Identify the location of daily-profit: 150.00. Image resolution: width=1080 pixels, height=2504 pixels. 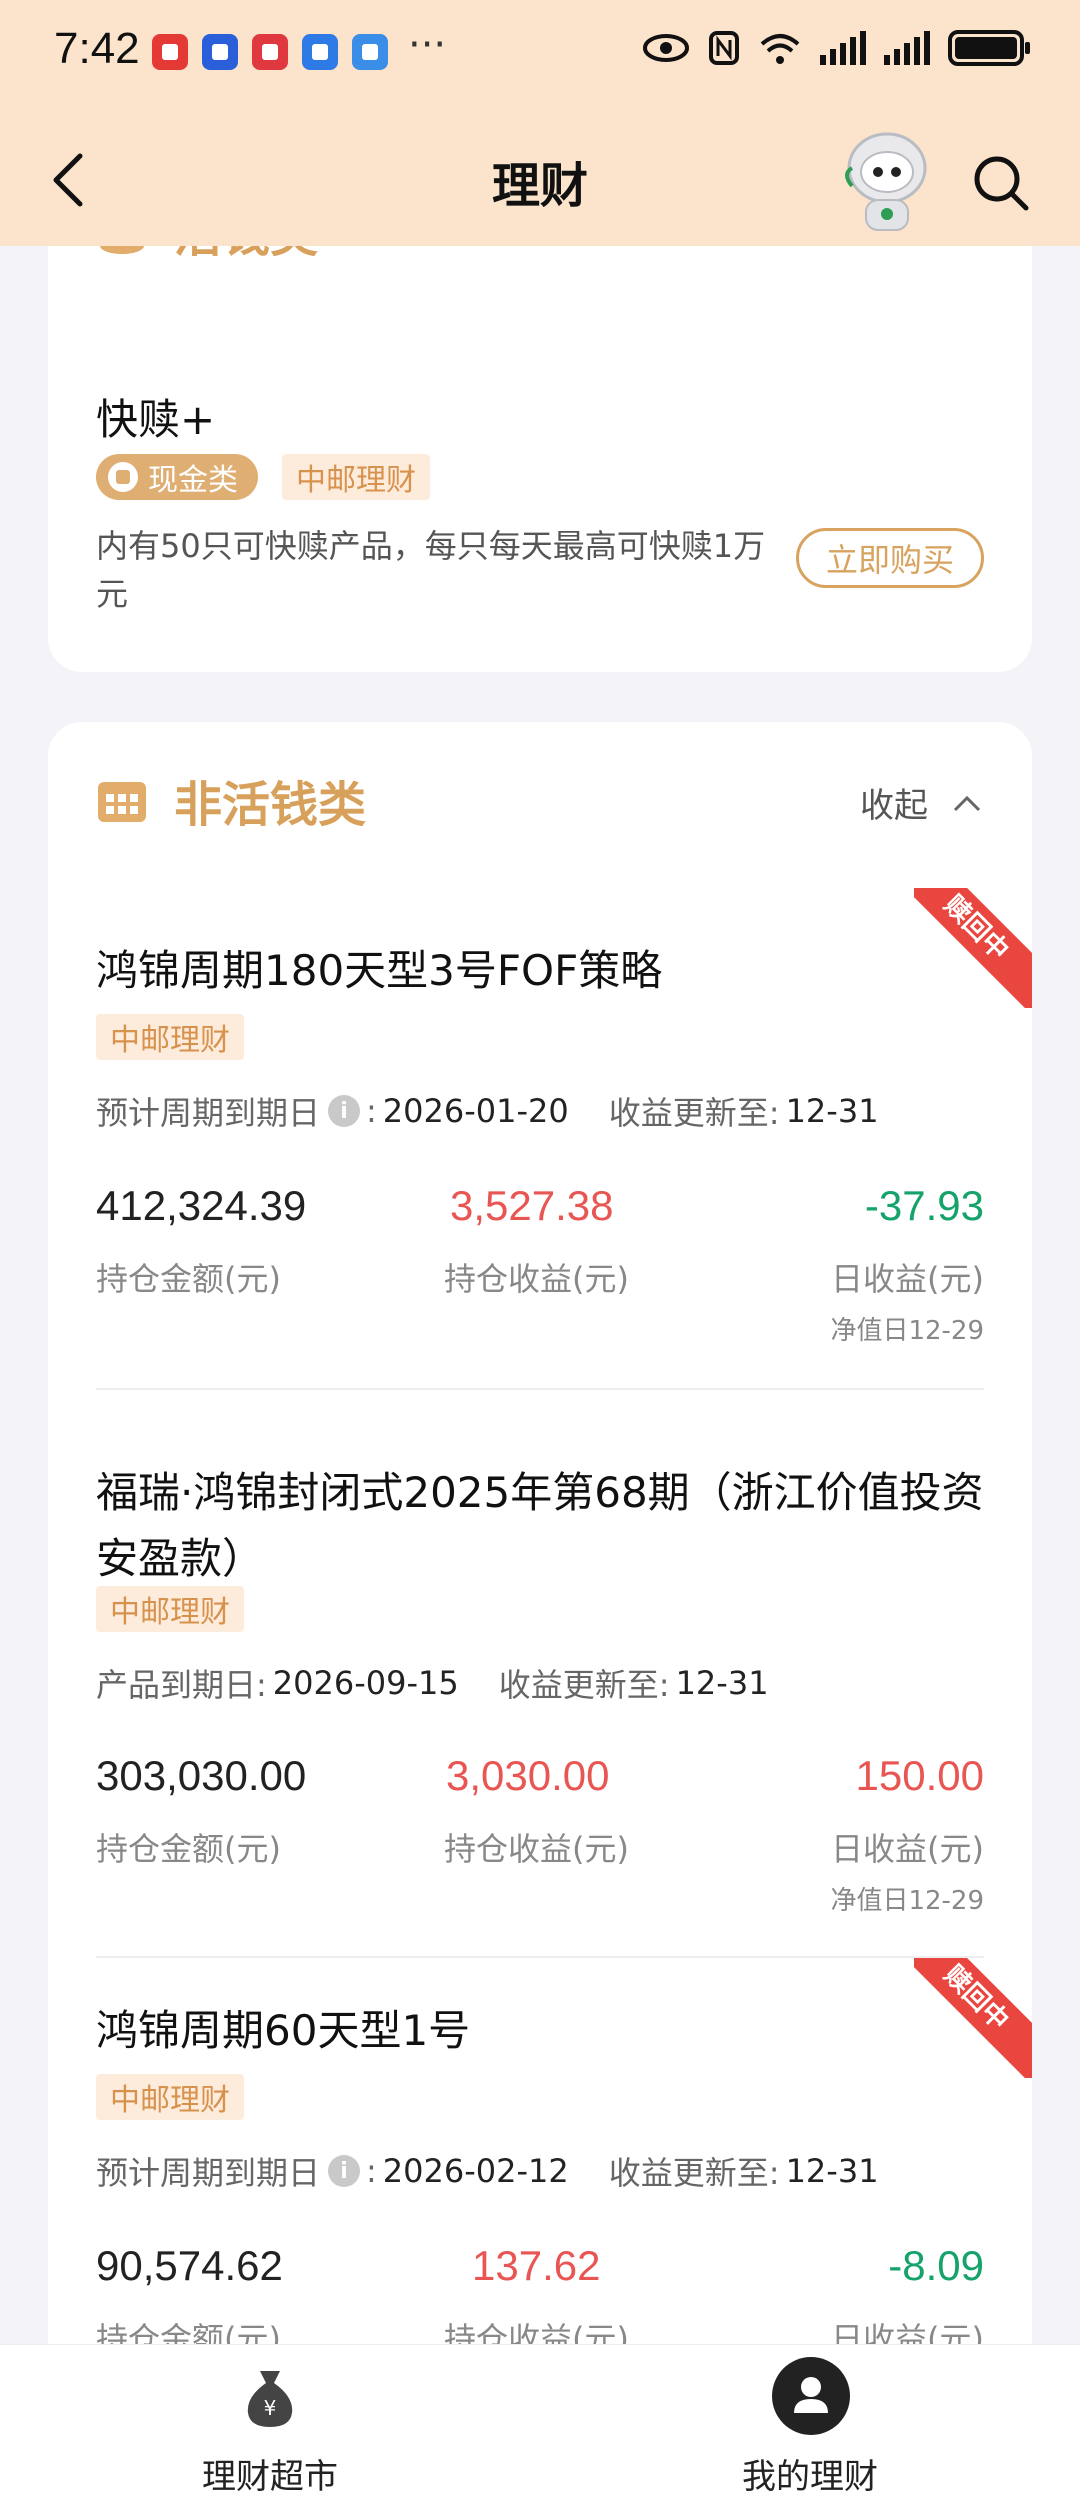
(919, 1775).